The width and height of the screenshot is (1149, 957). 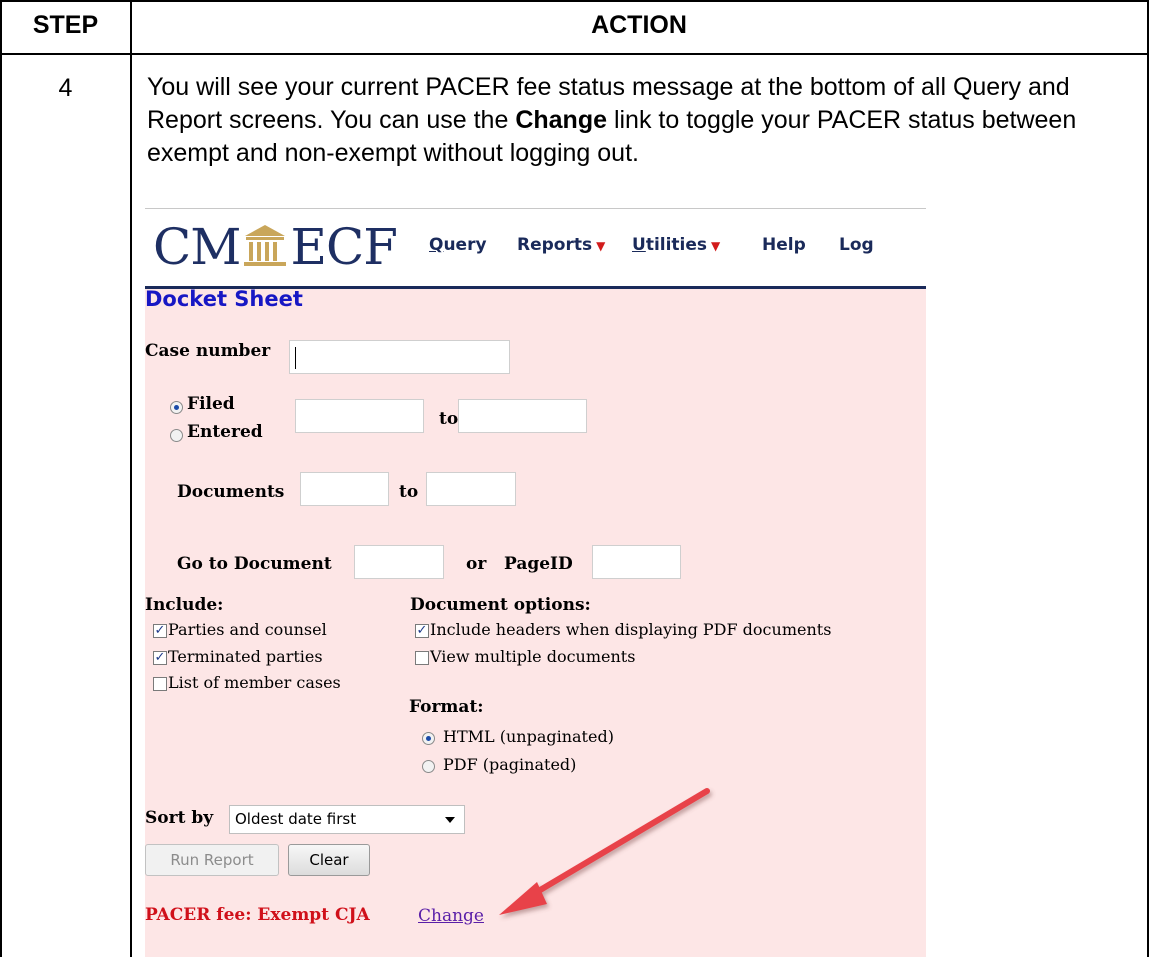 What do you see at coordinates (329, 860) in the screenshot?
I see `clear-button: Clear` at bounding box center [329, 860].